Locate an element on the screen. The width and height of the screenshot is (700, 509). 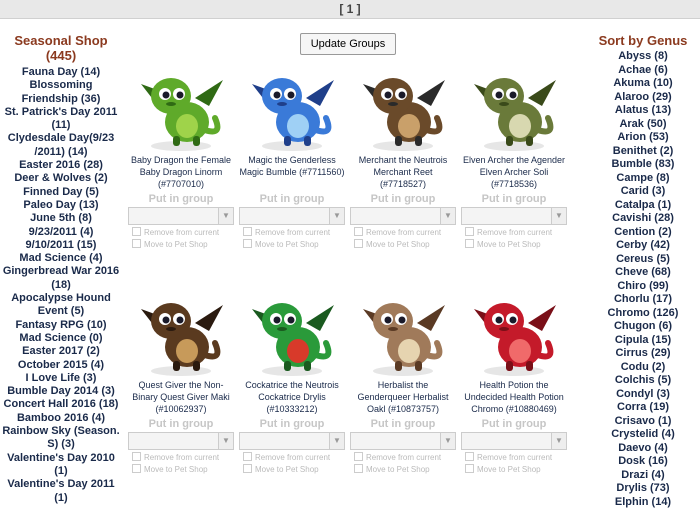
genus-link: Akuma (10) is located at coordinates (643, 84).